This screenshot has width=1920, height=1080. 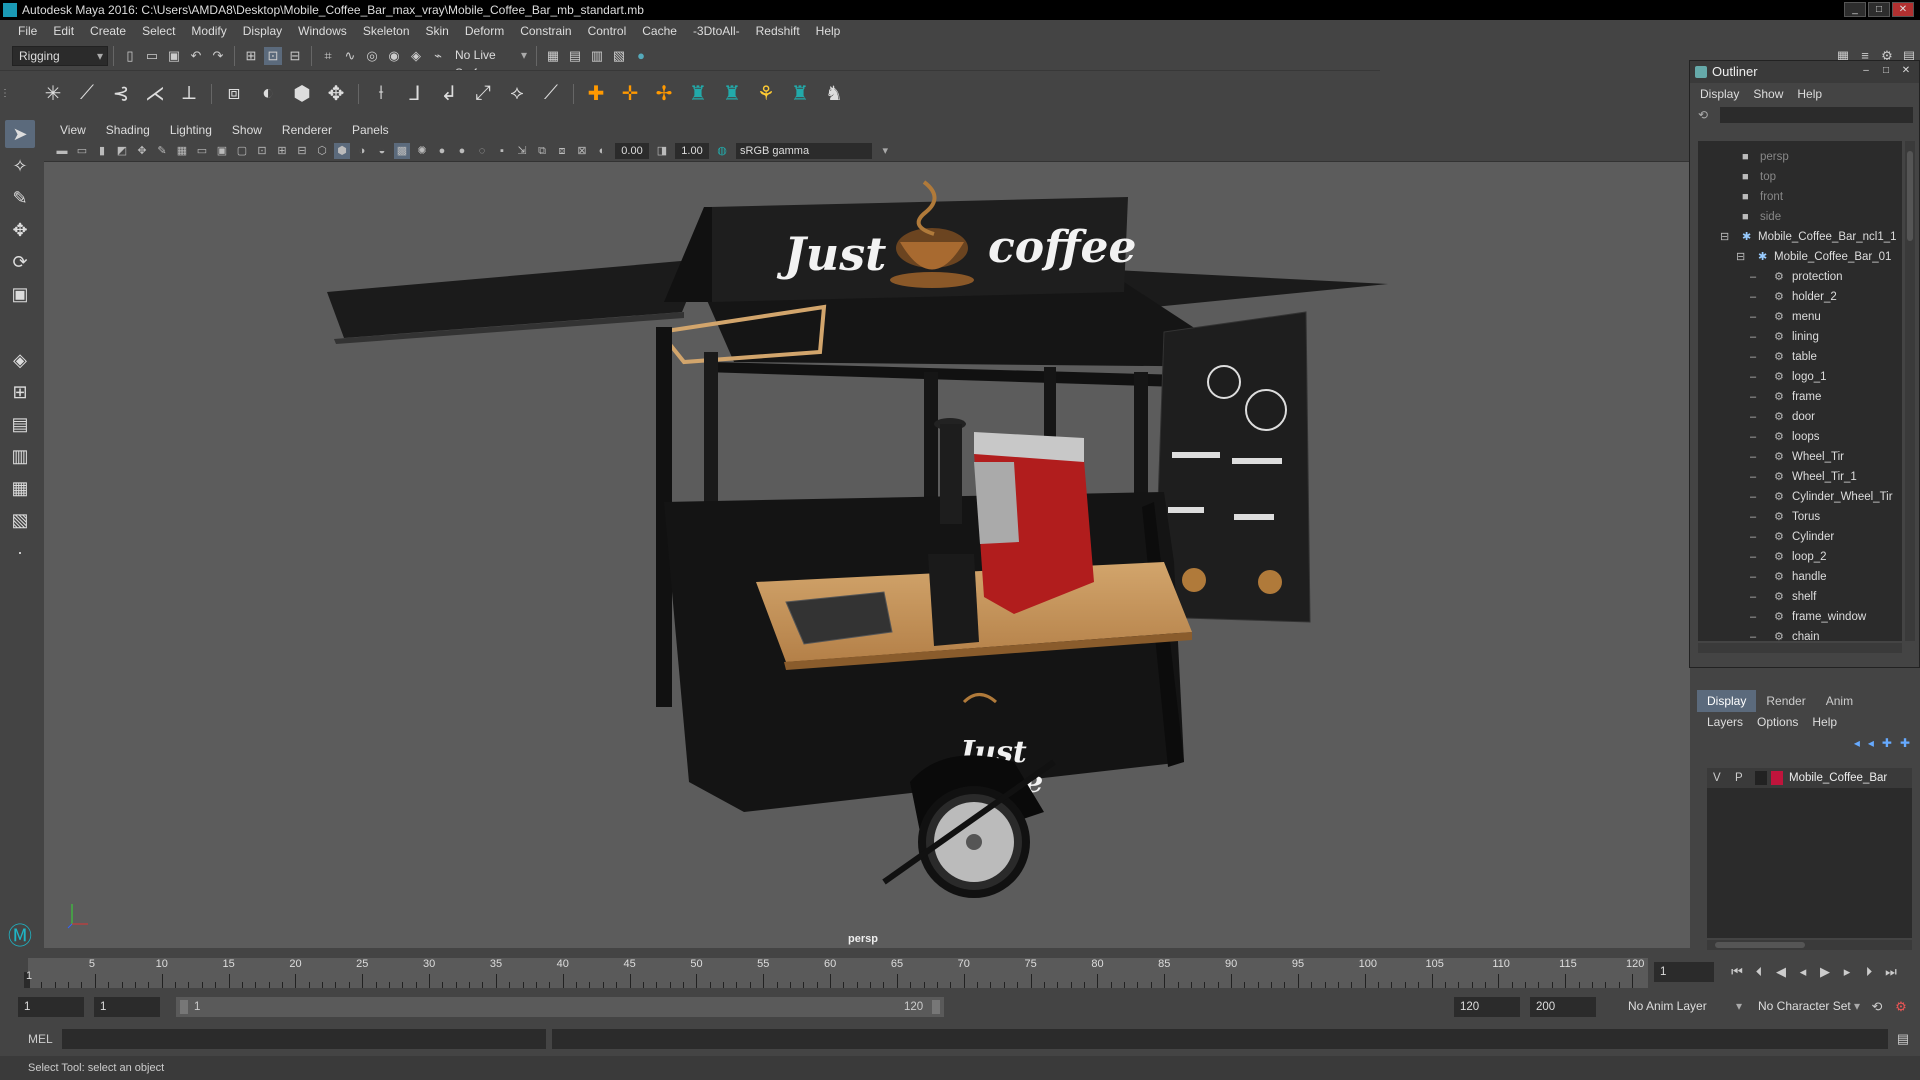 What do you see at coordinates (632, 150) in the screenshot?
I see `exposure-field: 0.00` at bounding box center [632, 150].